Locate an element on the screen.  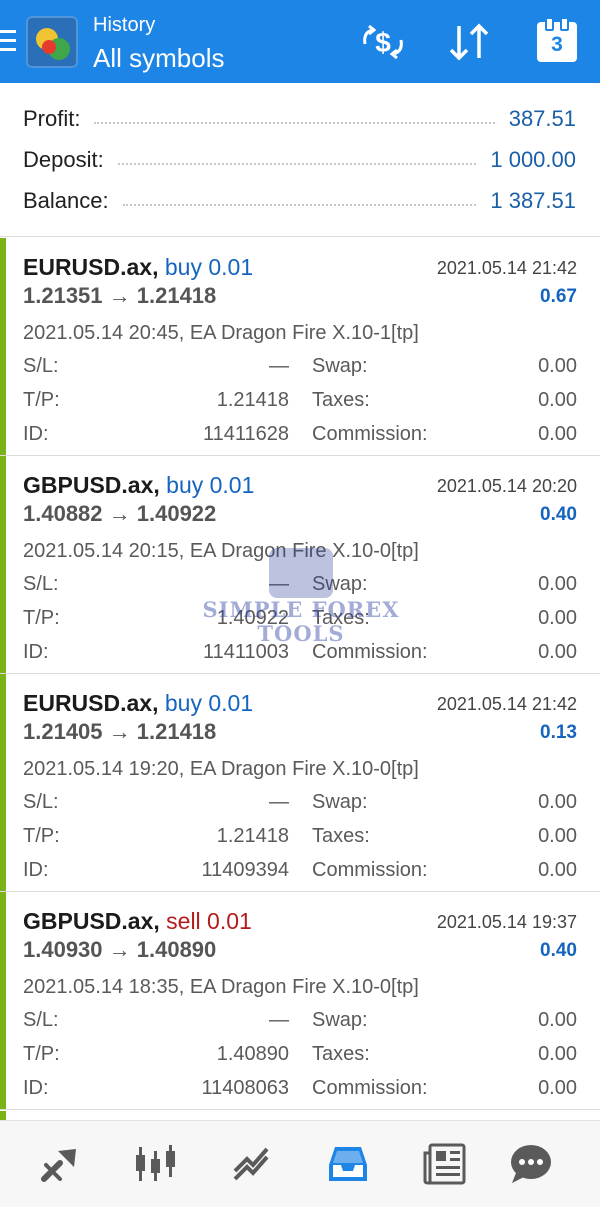
deal-detail-row: T/P: 1.40890 Taxes: 0.00 is located at coordinates (300, 1055).